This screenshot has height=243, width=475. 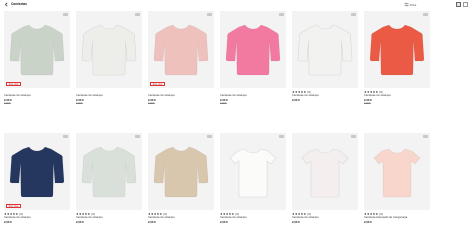 I want to click on grid-one-column-icon, so click(x=465, y=4).